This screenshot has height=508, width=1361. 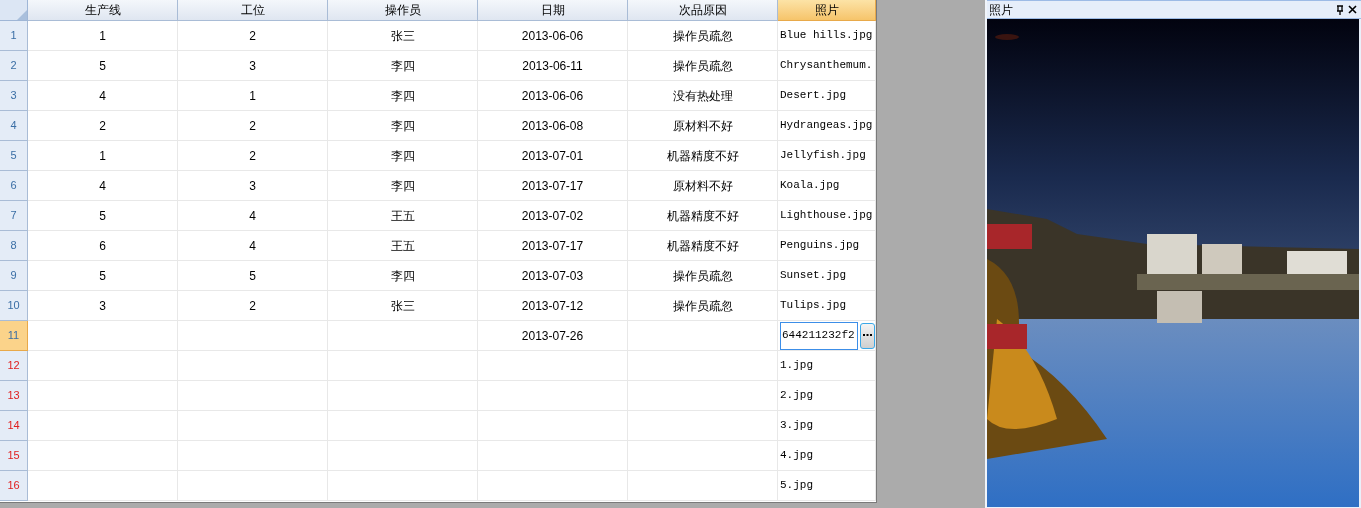 I want to click on table-cell: 1.jpg, so click(x=827, y=366).